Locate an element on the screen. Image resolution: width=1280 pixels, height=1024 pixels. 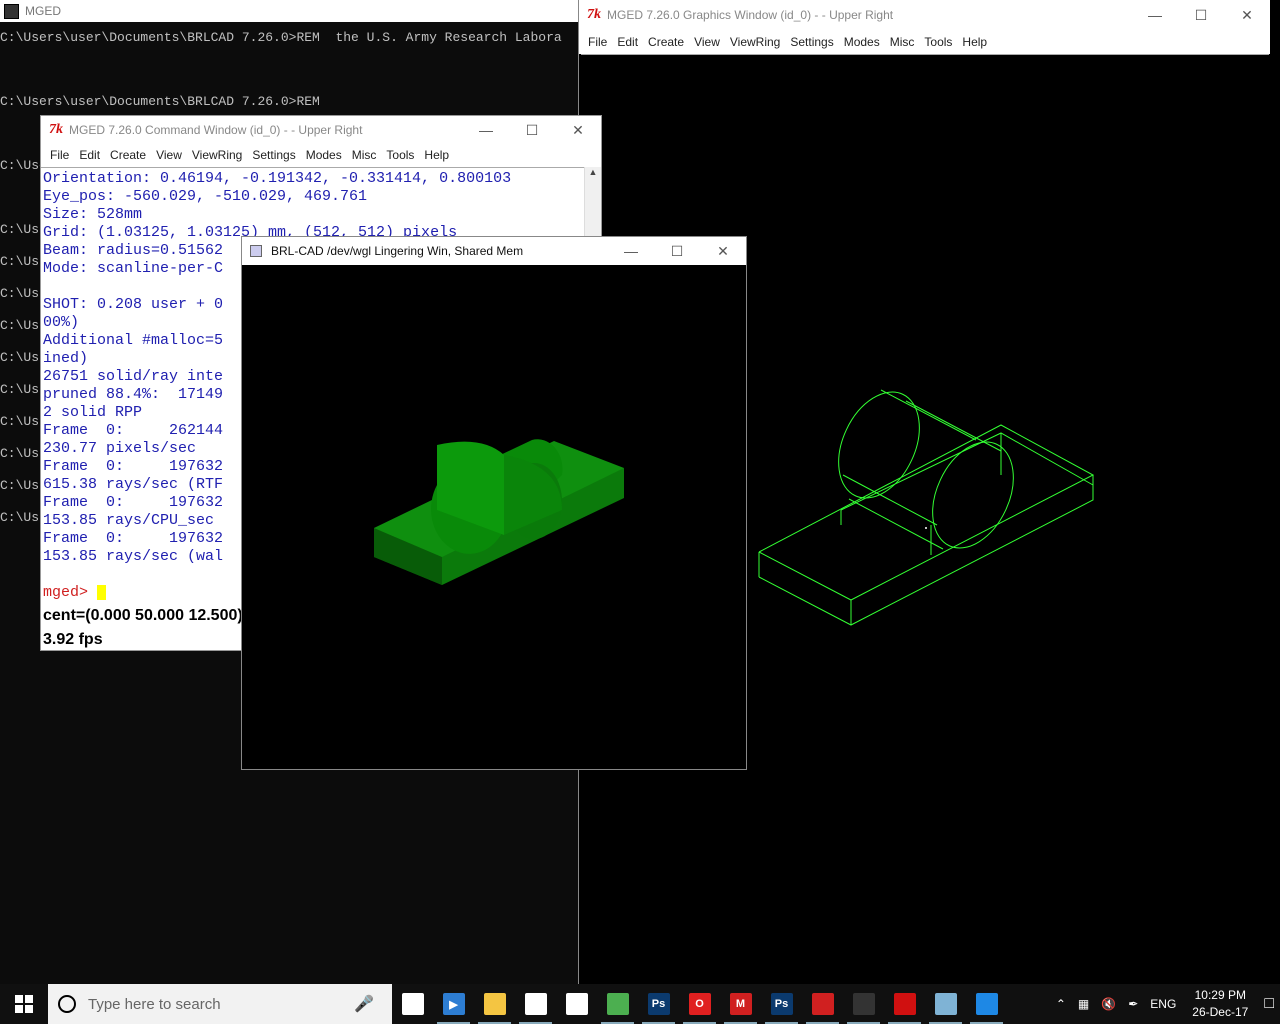
file-explorer-taskbar-icon is located at coordinates (494, 1004).